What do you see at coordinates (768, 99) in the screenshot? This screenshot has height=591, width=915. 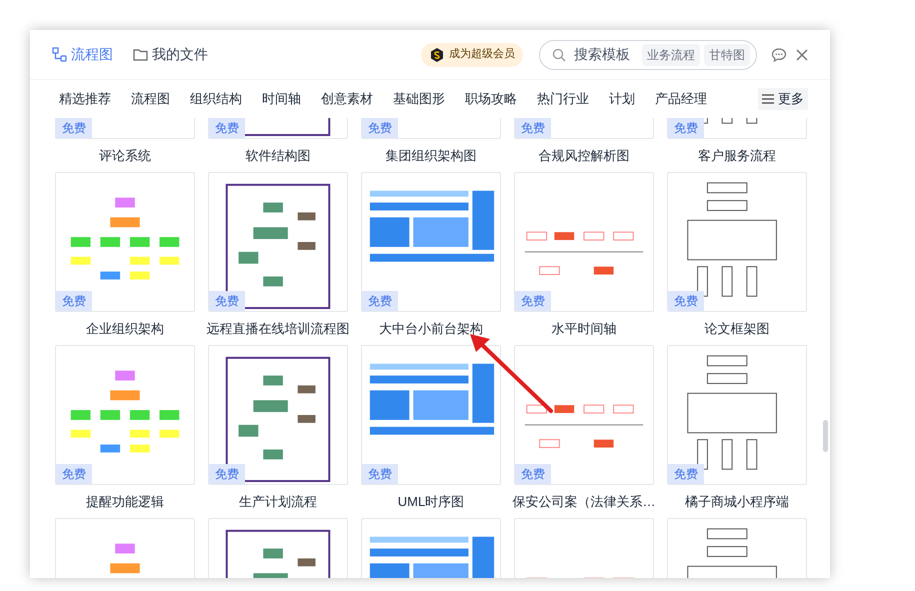 I see `menu-icon` at bounding box center [768, 99].